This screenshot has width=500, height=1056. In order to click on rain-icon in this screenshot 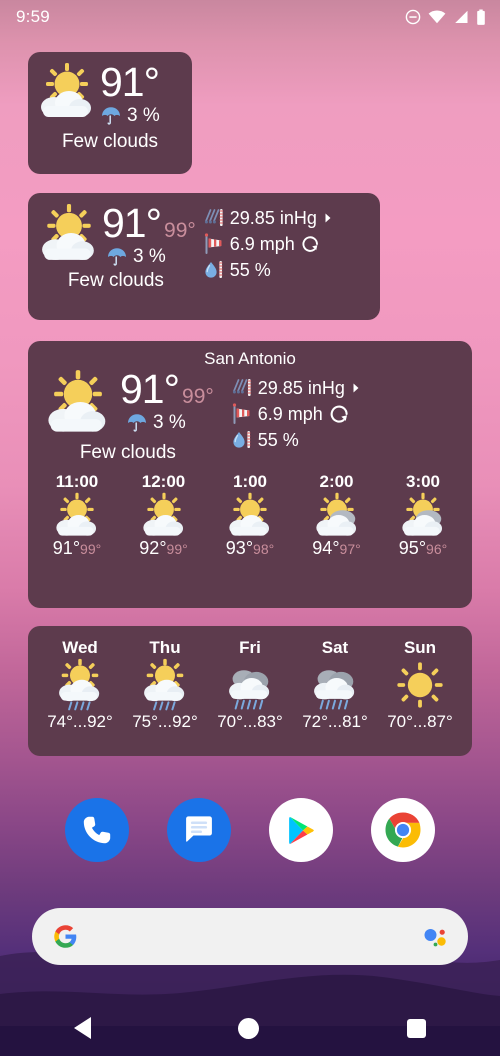, I will do `click(249, 690)`.